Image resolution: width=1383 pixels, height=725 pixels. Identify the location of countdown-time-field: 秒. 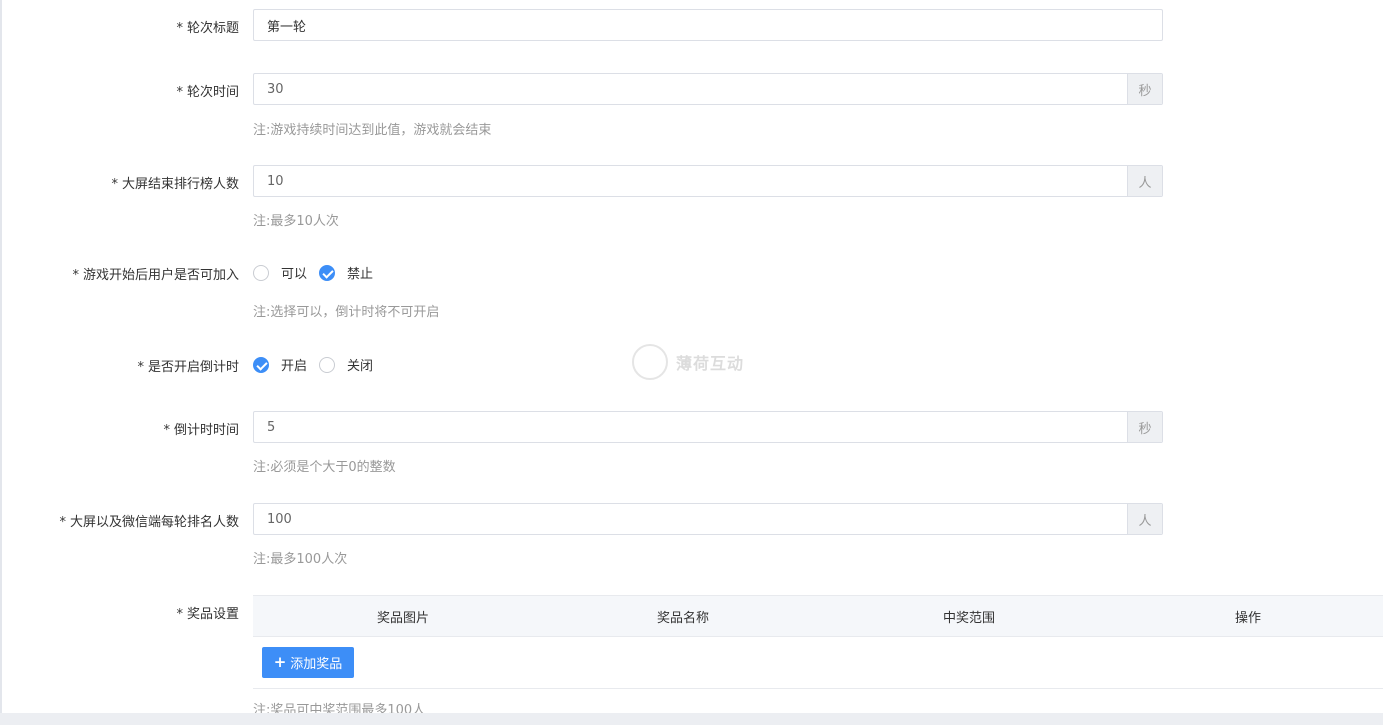
(708, 427).